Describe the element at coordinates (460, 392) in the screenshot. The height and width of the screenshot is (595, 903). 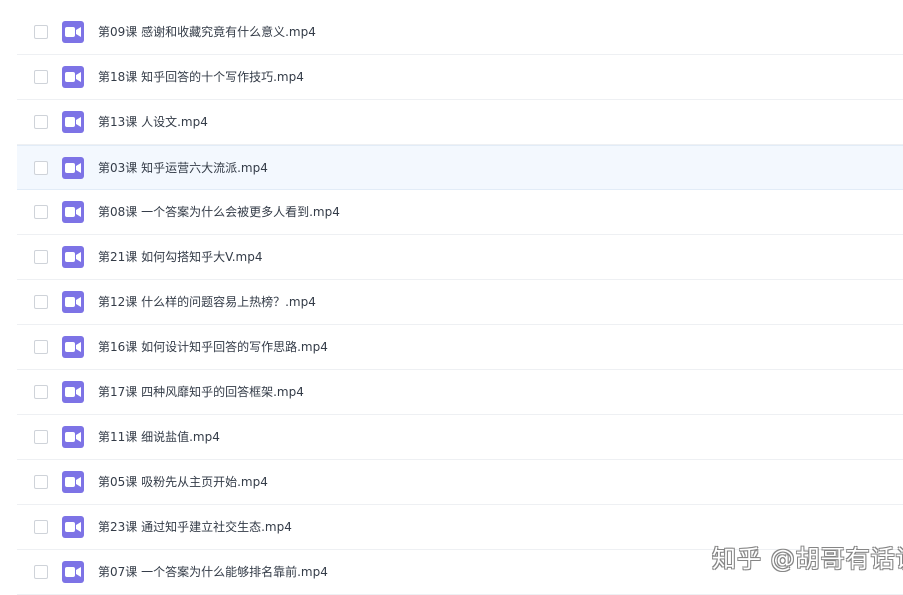
I see `file-row: 第17课 四种风靡知乎的回答框架.mp4` at that location.